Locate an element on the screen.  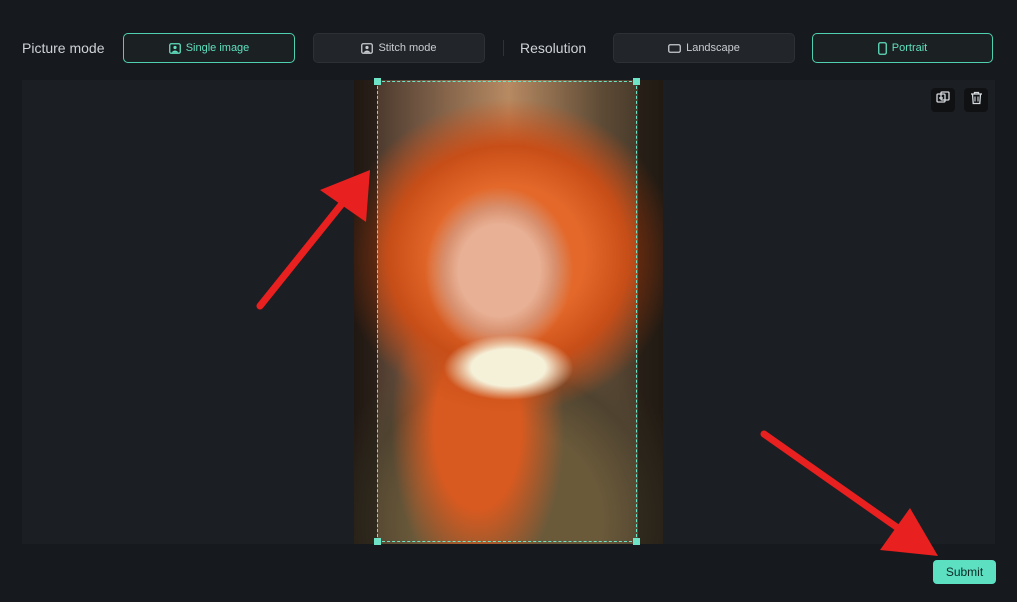
replace-image-icon is located at coordinates (943, 100).